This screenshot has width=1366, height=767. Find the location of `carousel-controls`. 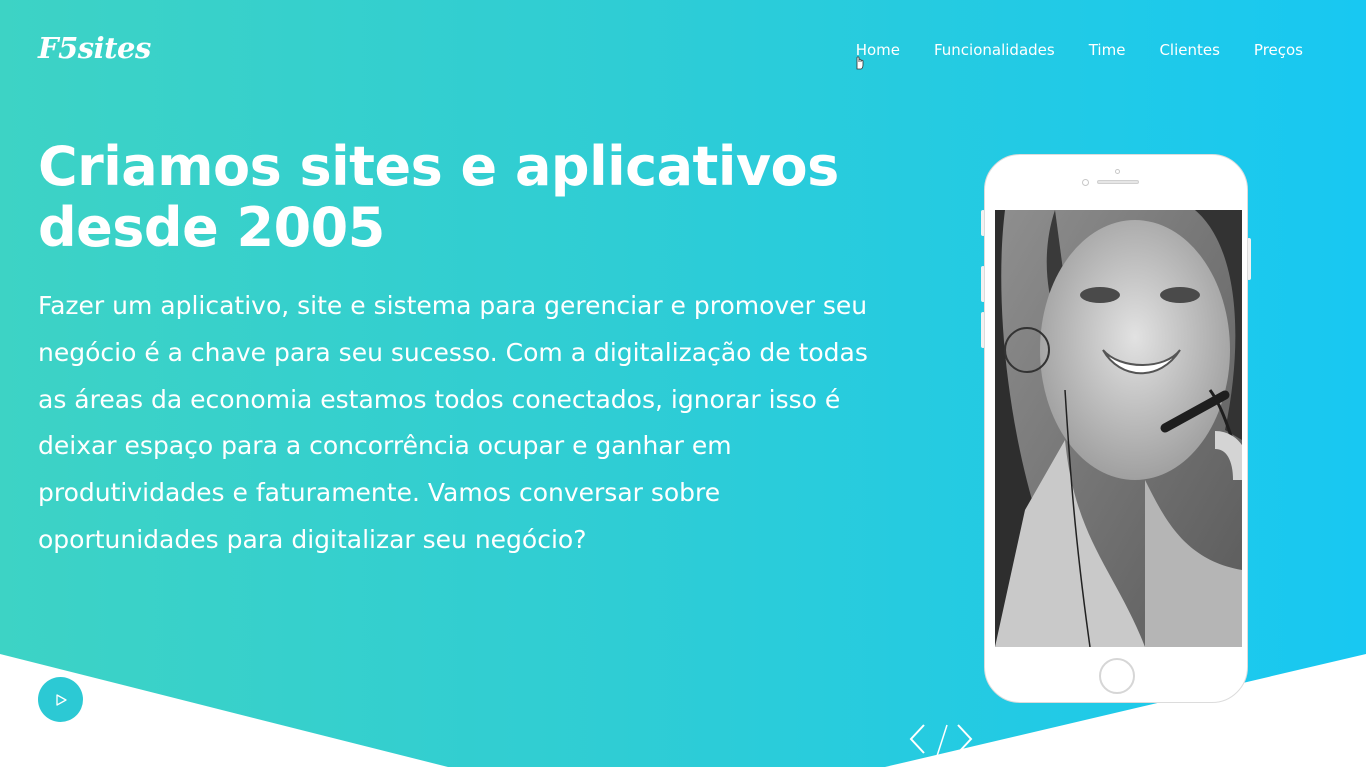

carousel-controls is located at coordinates (941, 740).